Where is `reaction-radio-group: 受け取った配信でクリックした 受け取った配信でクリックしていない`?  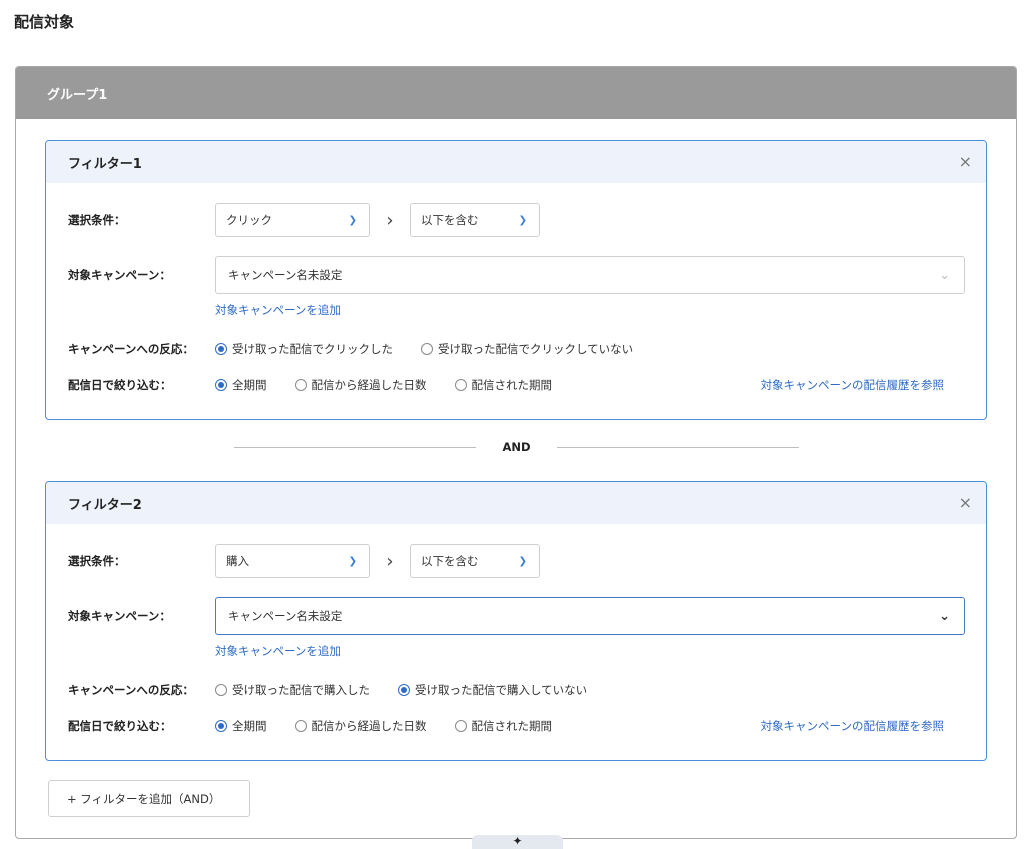 reaction-radio-group: 受け取った配信でクリックした 受け取った配信でクリックしていない is located at coordinates (438, 349).